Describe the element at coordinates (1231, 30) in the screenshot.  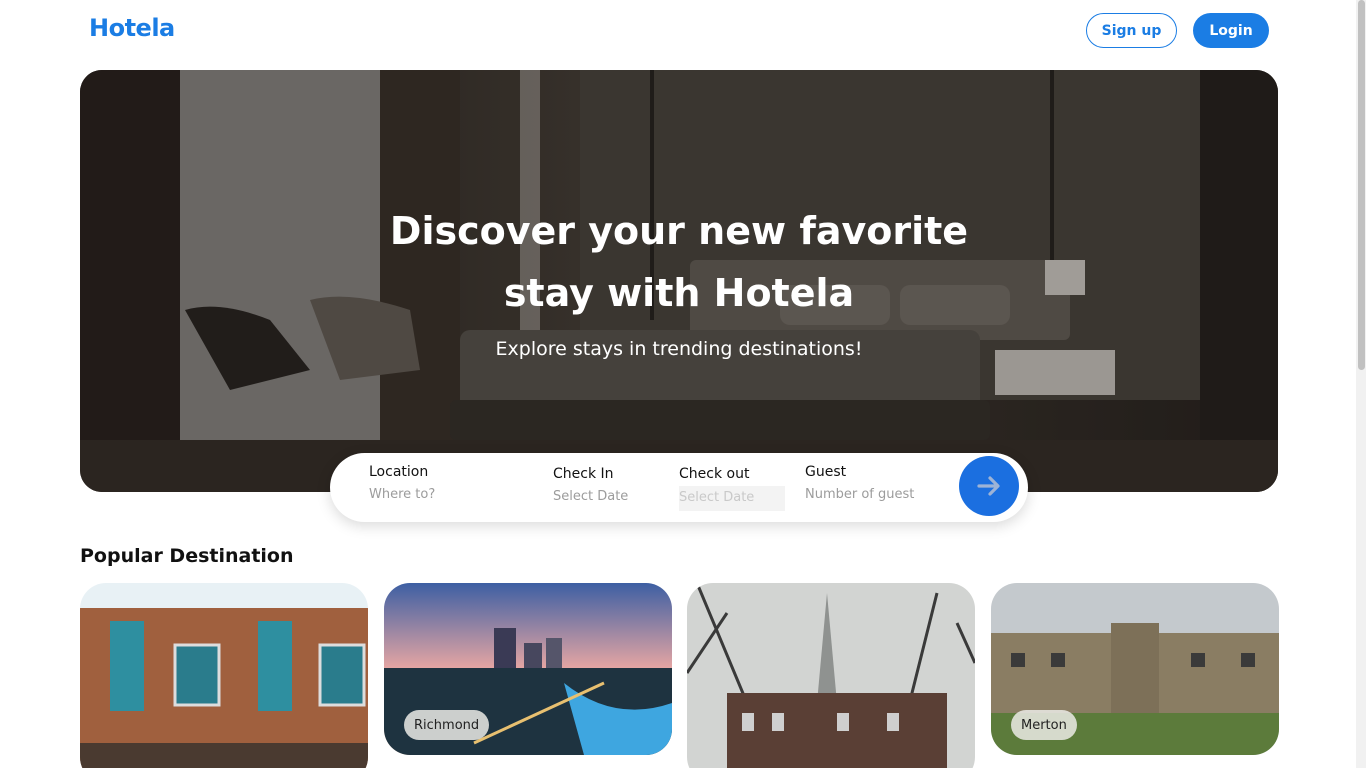
I see `login-button: Login` at that location.